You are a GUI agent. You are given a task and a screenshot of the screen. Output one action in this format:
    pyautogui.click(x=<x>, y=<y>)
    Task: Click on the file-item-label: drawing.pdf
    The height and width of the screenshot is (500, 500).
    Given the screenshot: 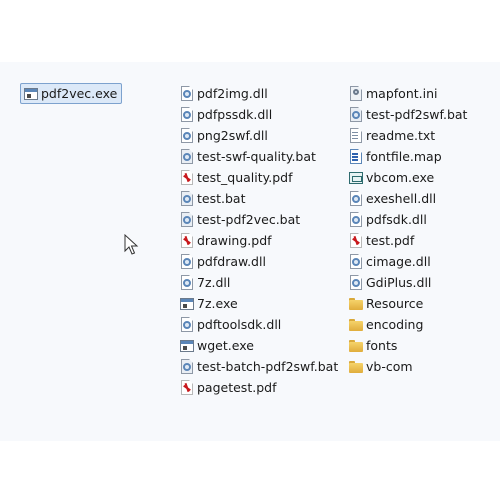 What is the action you would take?
    pyautogui.click(x=234, y=240)
    